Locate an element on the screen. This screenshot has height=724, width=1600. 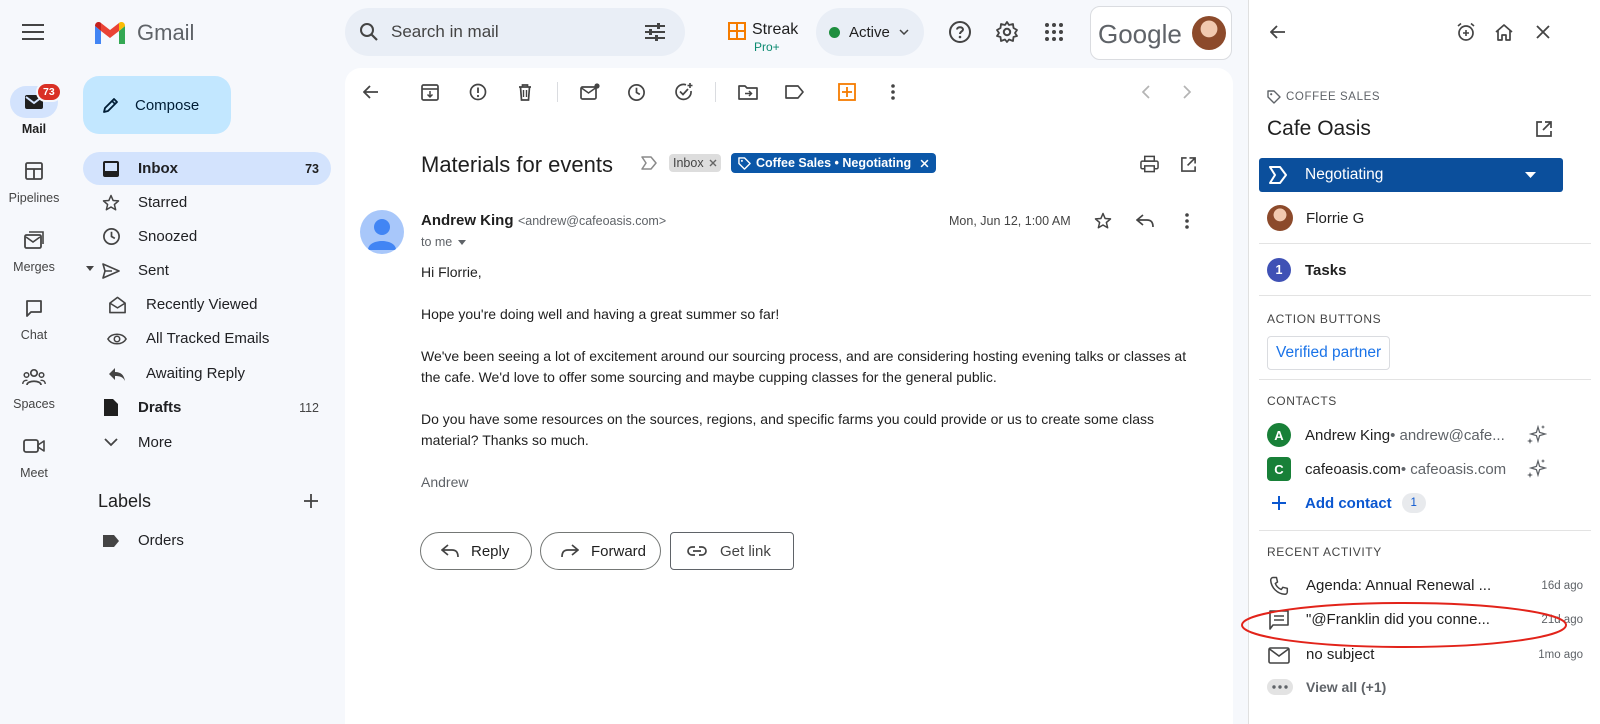
pipeline-chip-label: Coffee Sales • Negotiating is located at coordinates (834, 163).